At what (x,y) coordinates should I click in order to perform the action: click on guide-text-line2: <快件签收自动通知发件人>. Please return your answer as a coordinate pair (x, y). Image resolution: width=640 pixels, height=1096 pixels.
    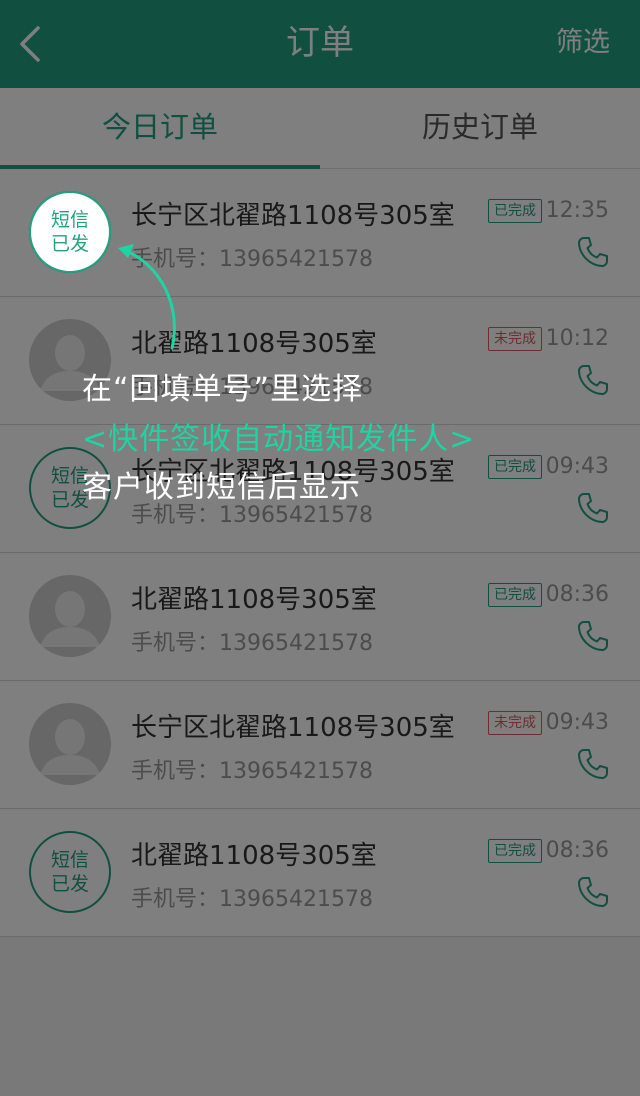
    Looking at the image, I should click on (279, 439).